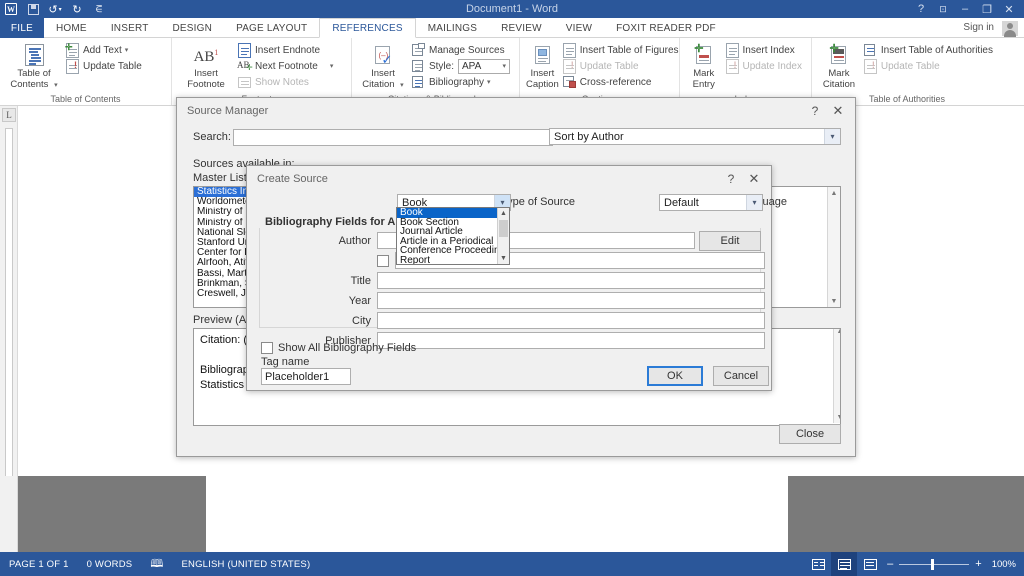 The height and width of the screenshot is (576, 1024). Describe the element at coordinates (503, 228) in the screenshot. I see `scrollbar-thumb` at that location.